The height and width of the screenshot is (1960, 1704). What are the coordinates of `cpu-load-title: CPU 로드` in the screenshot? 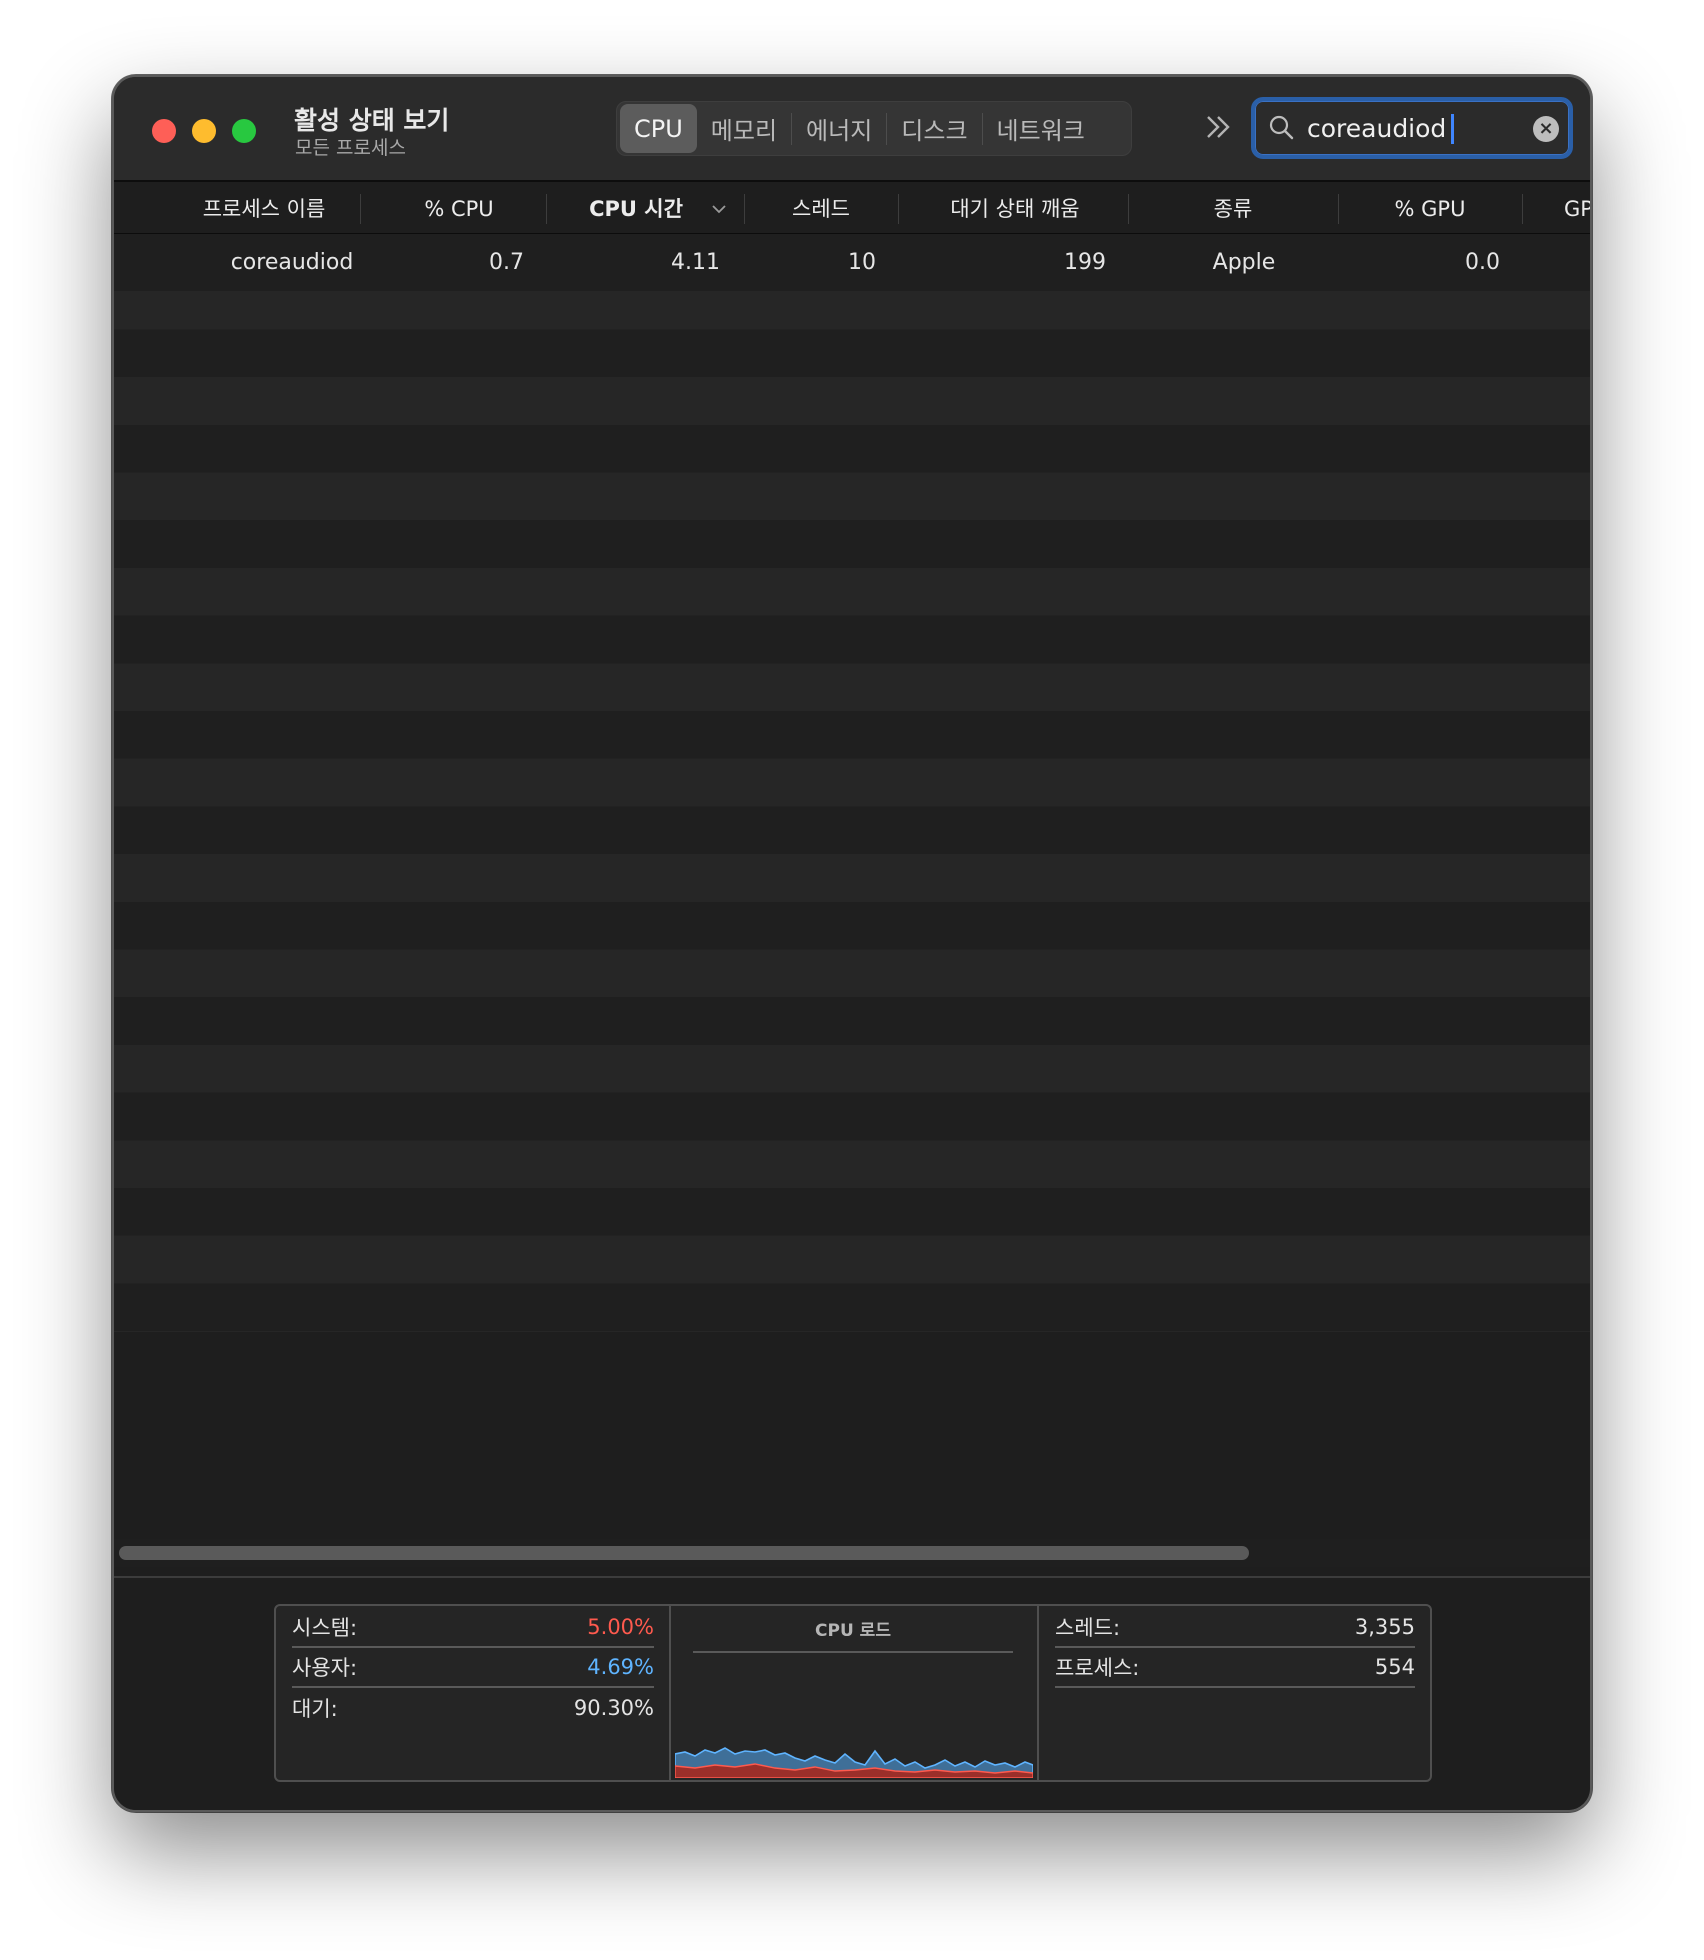 It's located at (853, 1634).